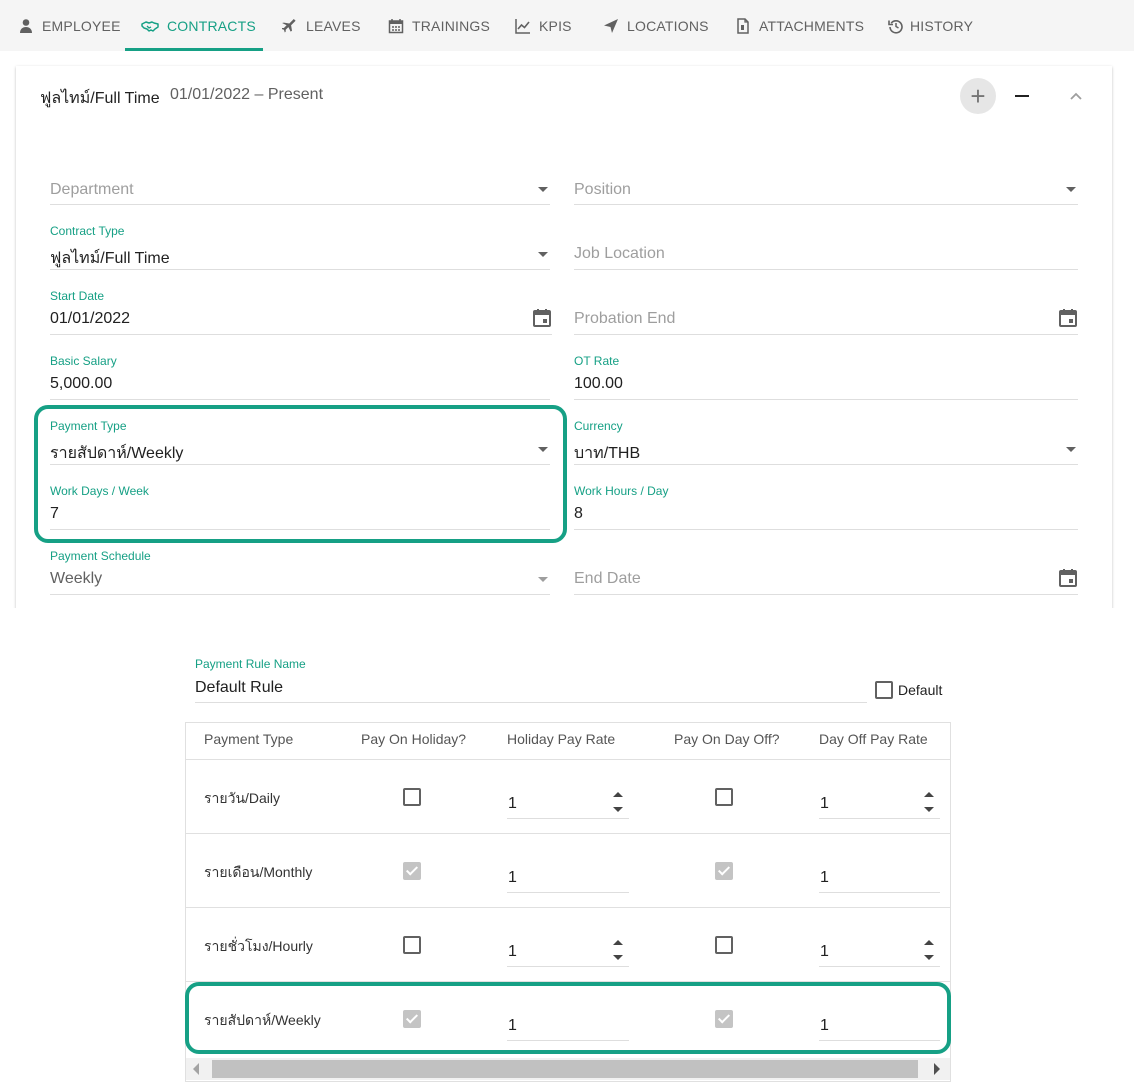 This screenshot has width=1134, height=1091. What do you see at coordinates (826, 449) in the screenshot?
I see `currency-select: Currency บาท/THB` at bounding box center [826, 449].